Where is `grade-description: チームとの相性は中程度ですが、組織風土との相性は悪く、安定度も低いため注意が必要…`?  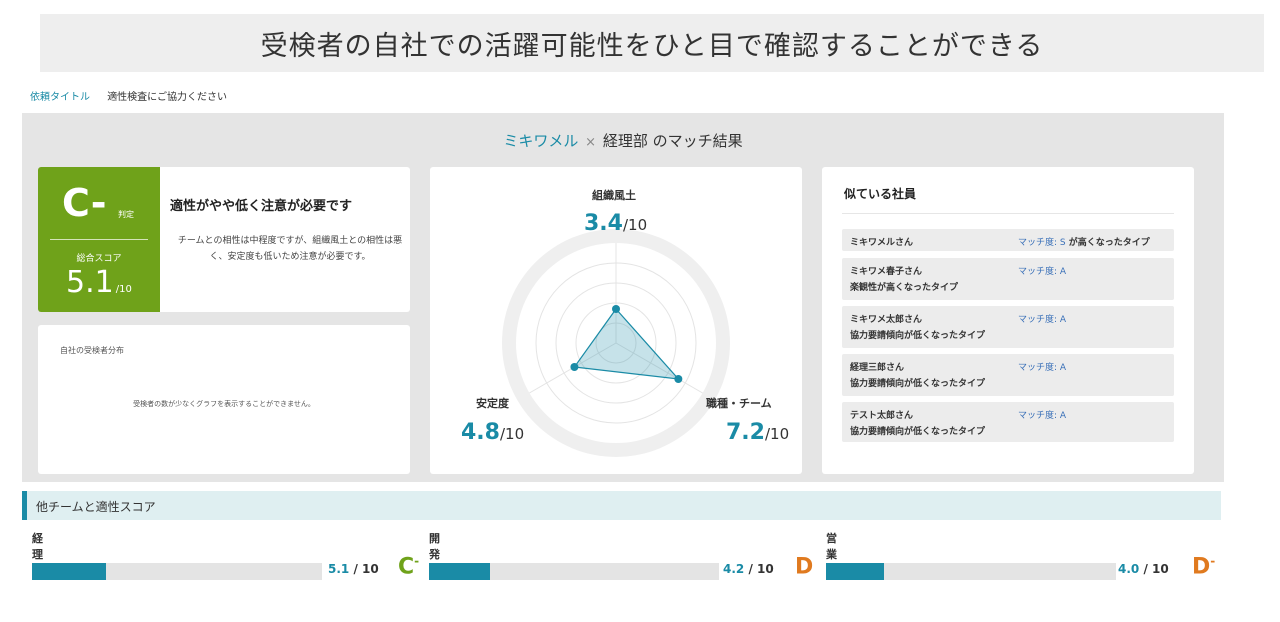 grade-description: チームとの相性は中程度ですが、組織風土との相性は悪く、安定度も低いため注意が必要… is located at coordinates (290, 249).